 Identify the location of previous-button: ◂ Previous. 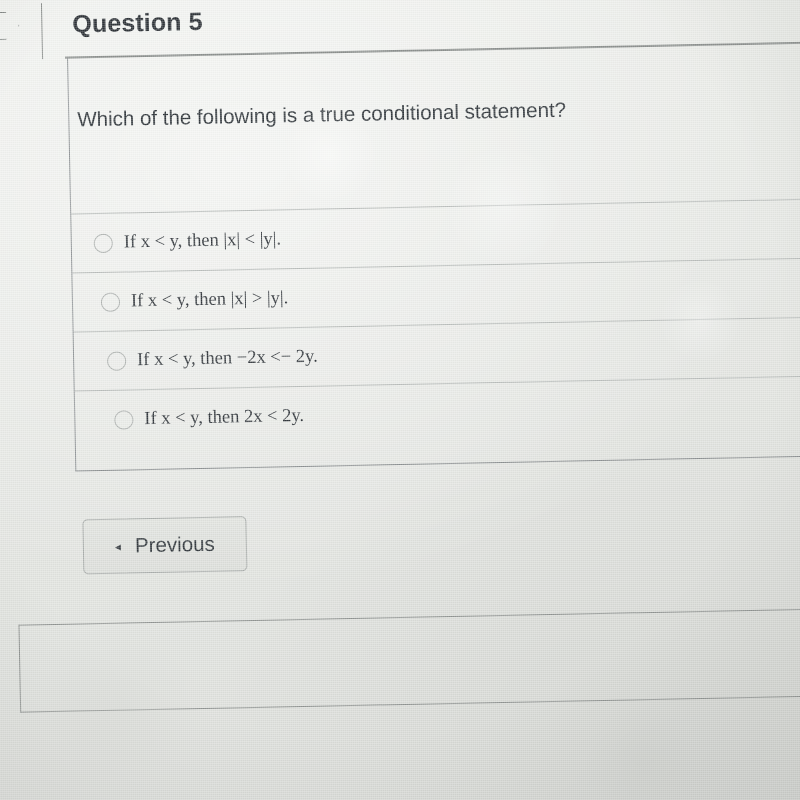
(165, 545).